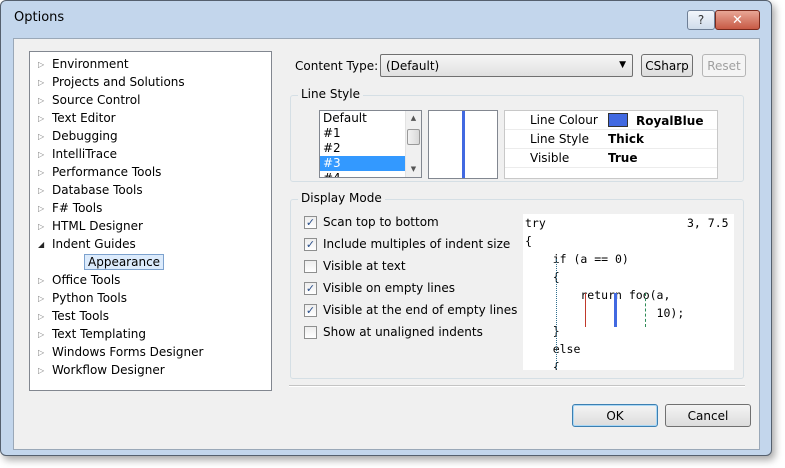 This screenshot has width=785, height=468. What do you see at coordinates (553, 349) in the screenshot?
I see `code-line: else` at bounding box center [553, 349].